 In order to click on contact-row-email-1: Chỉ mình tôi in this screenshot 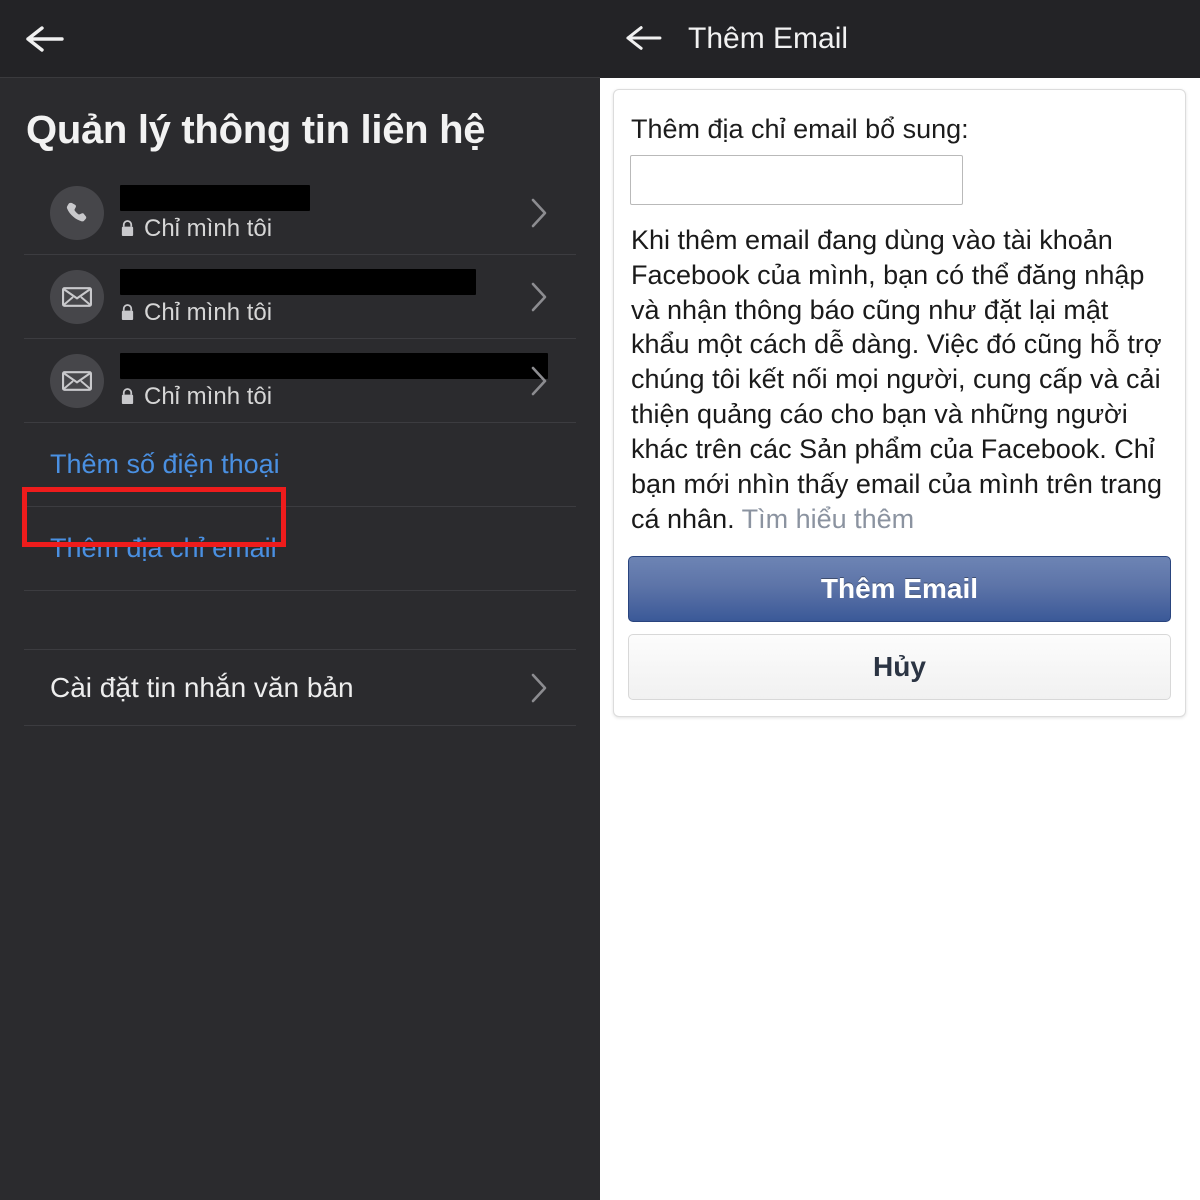, I will do `click(300, 297)`.